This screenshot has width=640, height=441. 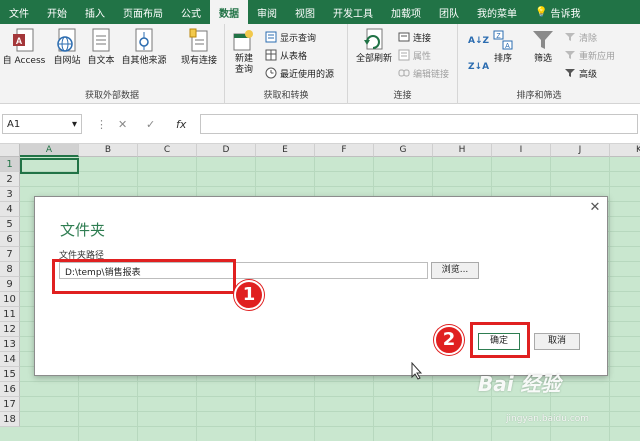 What do you see at coordinates (403, 64) in the screenshot?
I see `group-connections: 全部刷新 连接 属性 编辑链接 连接` at bounding box center [403, 64].